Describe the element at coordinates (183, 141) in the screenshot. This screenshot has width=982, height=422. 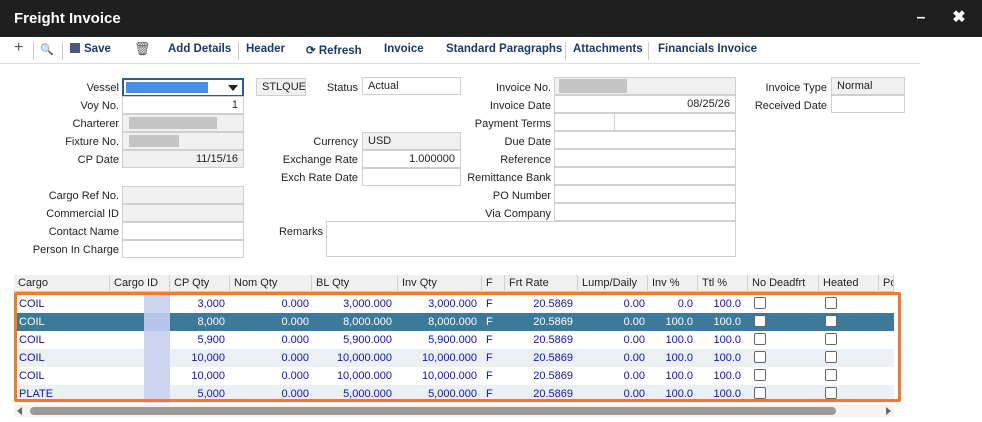
I see `fixture-no-field` at that location.